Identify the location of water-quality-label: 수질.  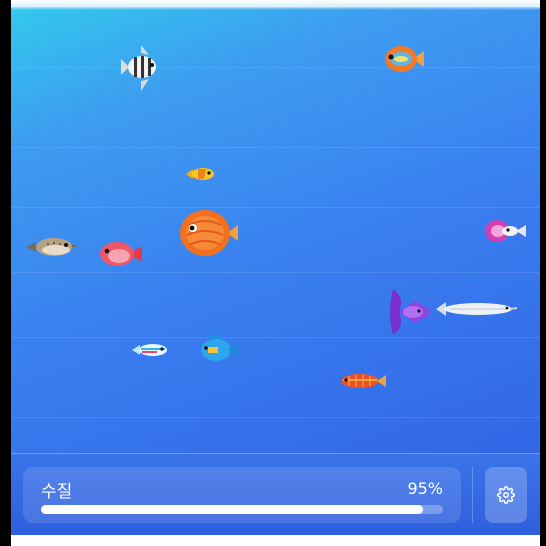
(57, 492).